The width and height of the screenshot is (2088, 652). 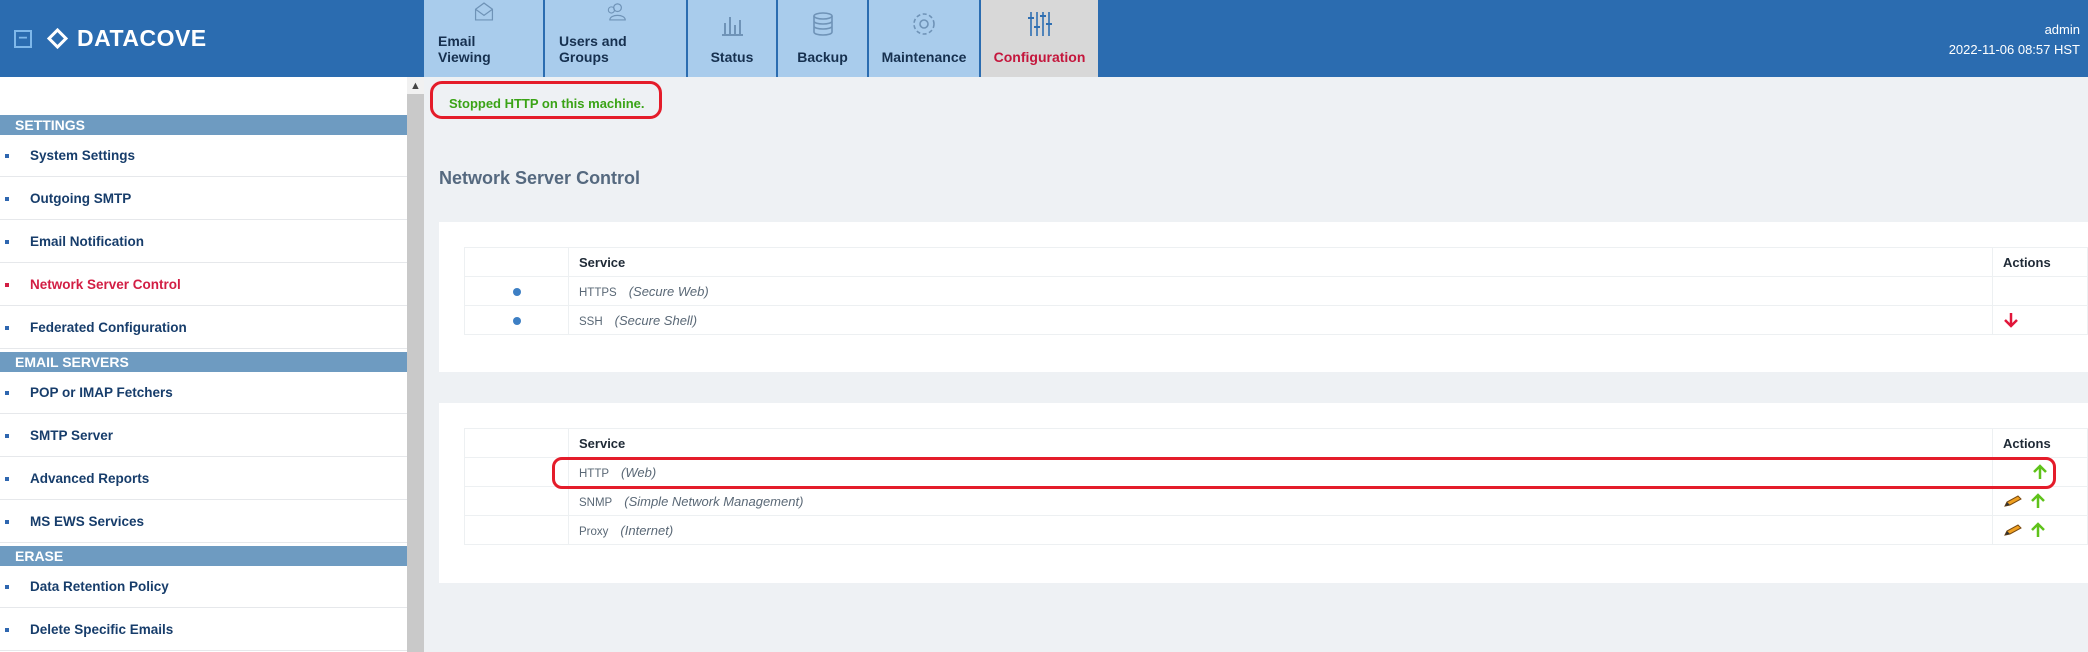 What do you see at coordinates (464, 49) in the screenshot?
I see `tab-label: Email Viewing` at bounding box center [464, 49].